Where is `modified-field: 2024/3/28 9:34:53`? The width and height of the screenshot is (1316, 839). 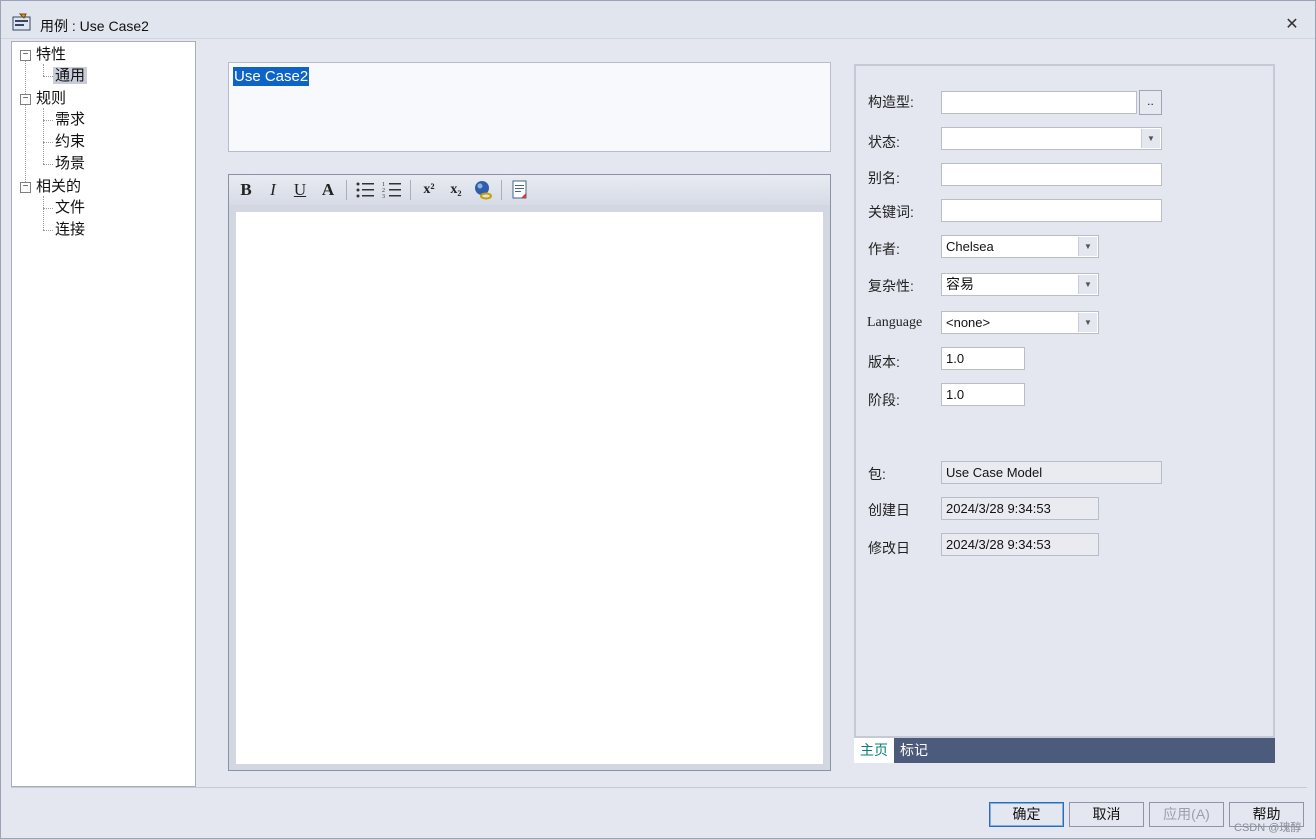
modified-field: 2024/3/28 9:34:53 is located at coordinates (1020, 544).